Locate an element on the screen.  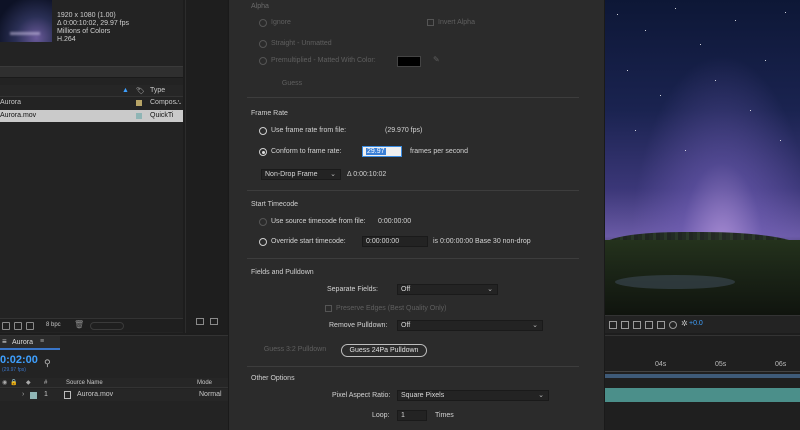
col-type: Type is located at coordinates (157, 90).